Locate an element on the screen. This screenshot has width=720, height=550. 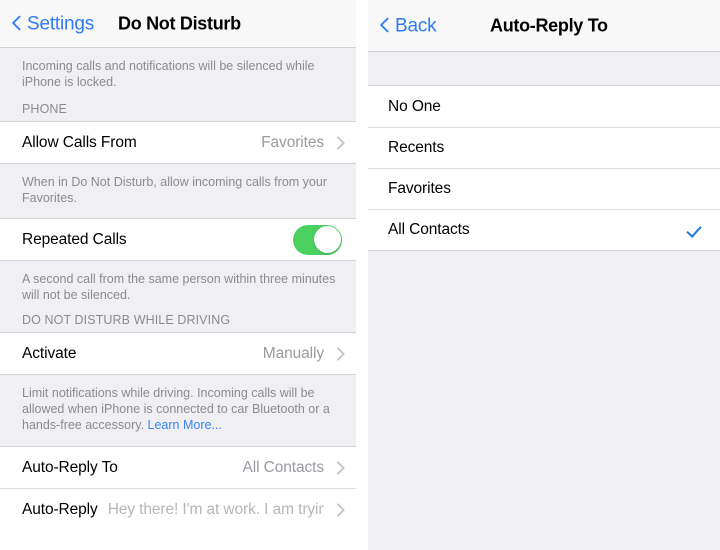
activate-label: Activate is located at coordinates (49, 353).